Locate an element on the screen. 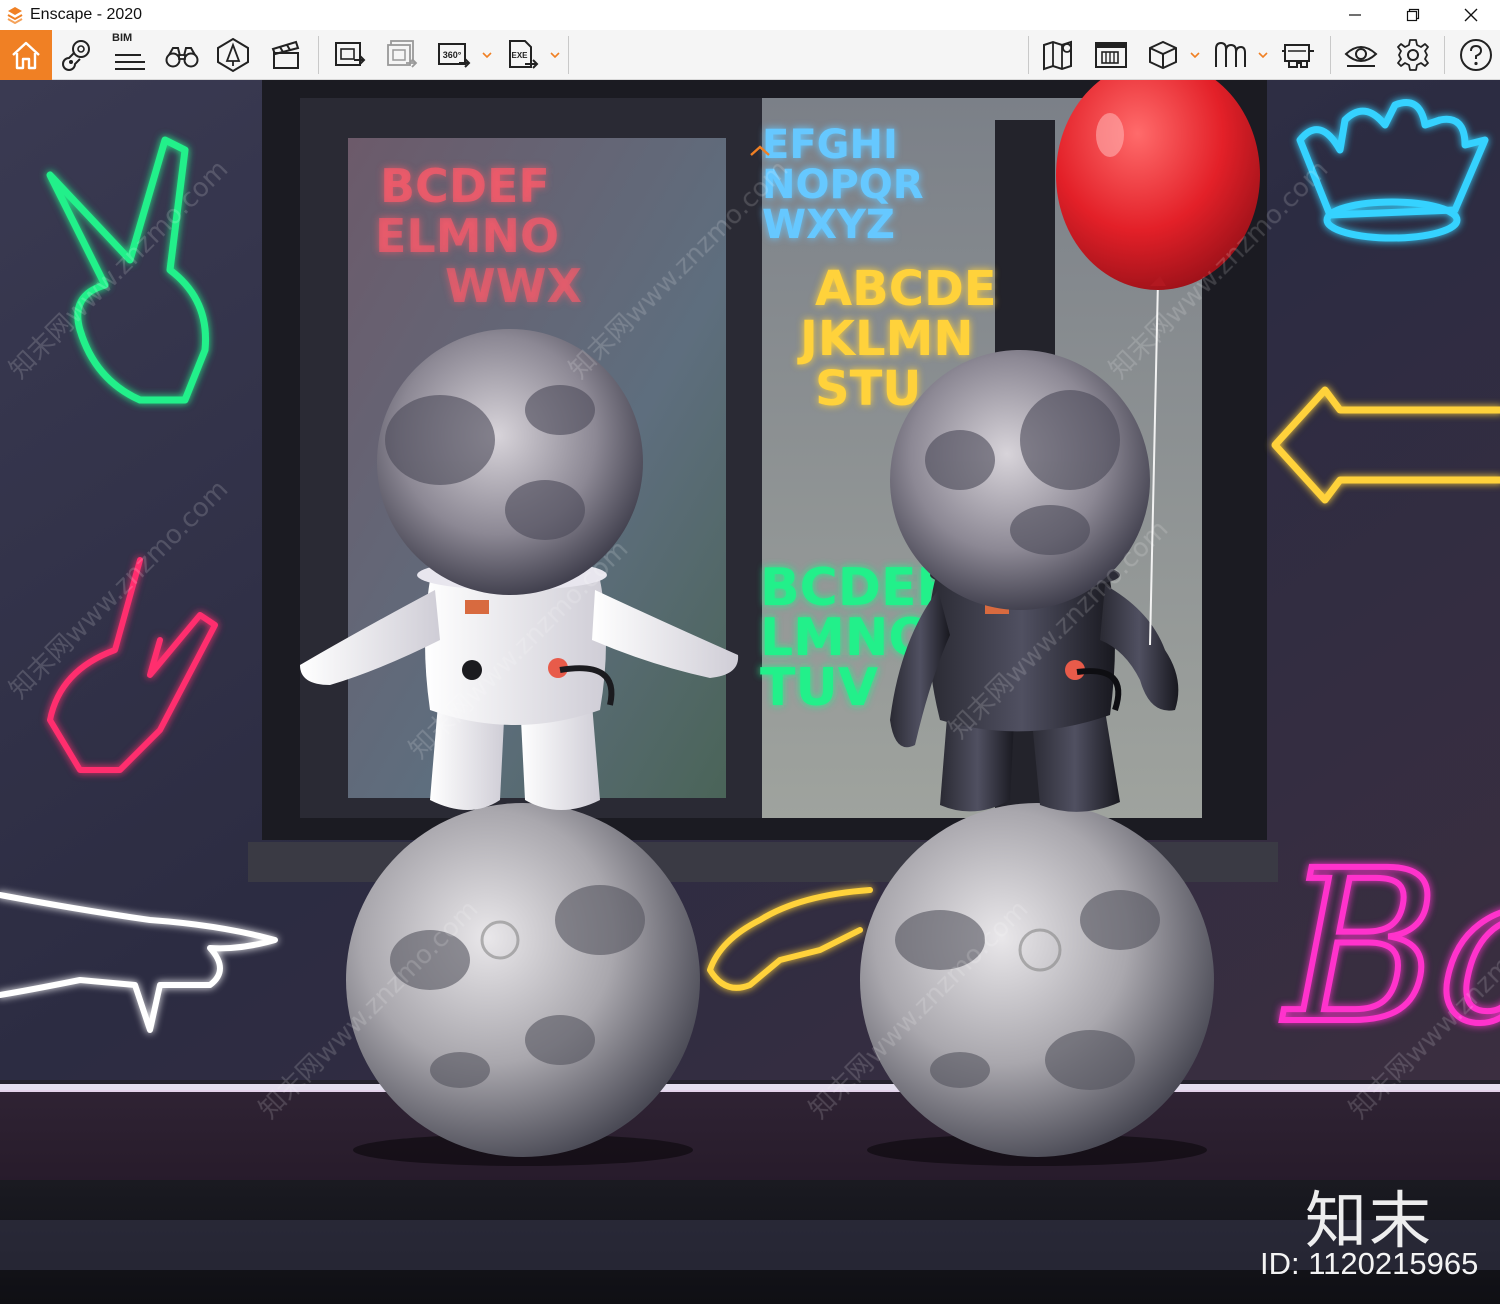 This screenshot has width=1500, height=1304. bim-list-icon is located at coordinates (130, 62).